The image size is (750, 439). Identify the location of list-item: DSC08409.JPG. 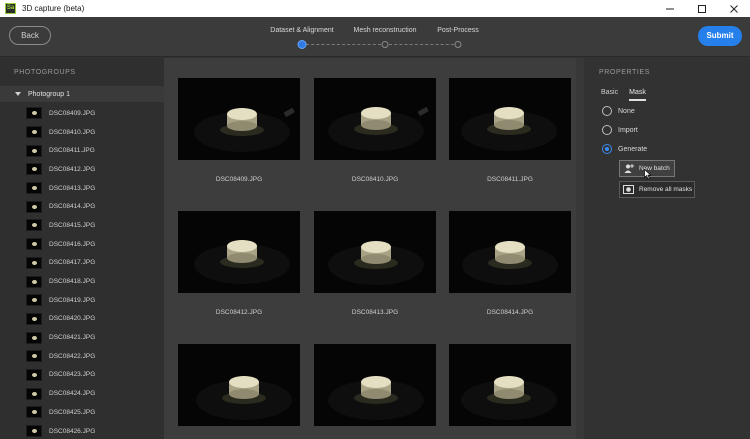
(82, 113).